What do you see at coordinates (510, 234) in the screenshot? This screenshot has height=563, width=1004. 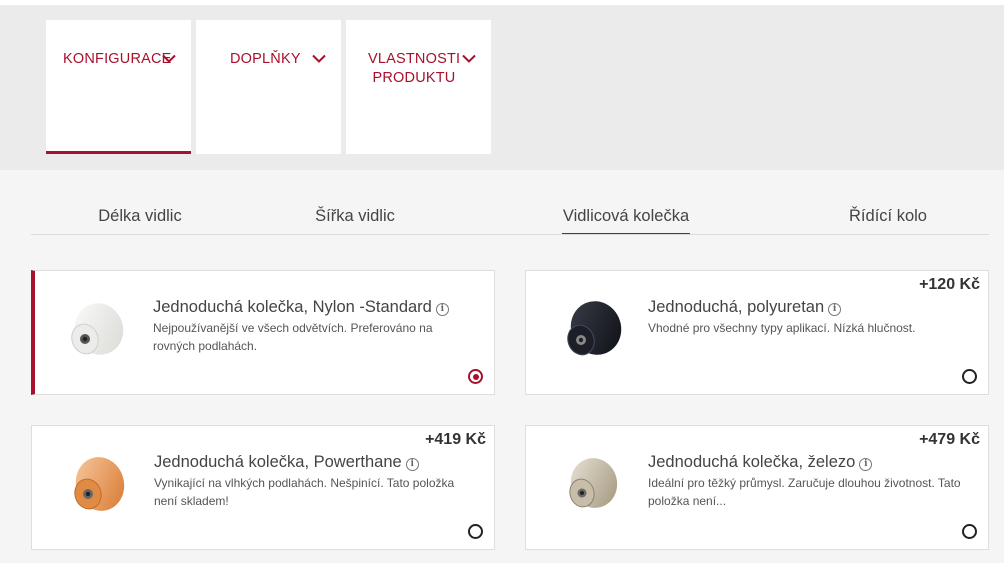 I see `subtab-divider` at bounding box center [510, 234].